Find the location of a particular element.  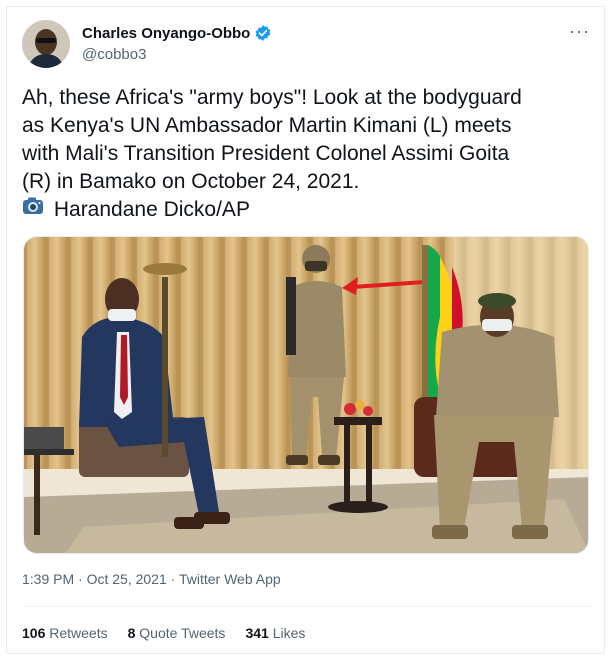

tweet-stats: 106 Retweets 8 Quote Tweets 341 Likes is located at coordinates (173, 633).